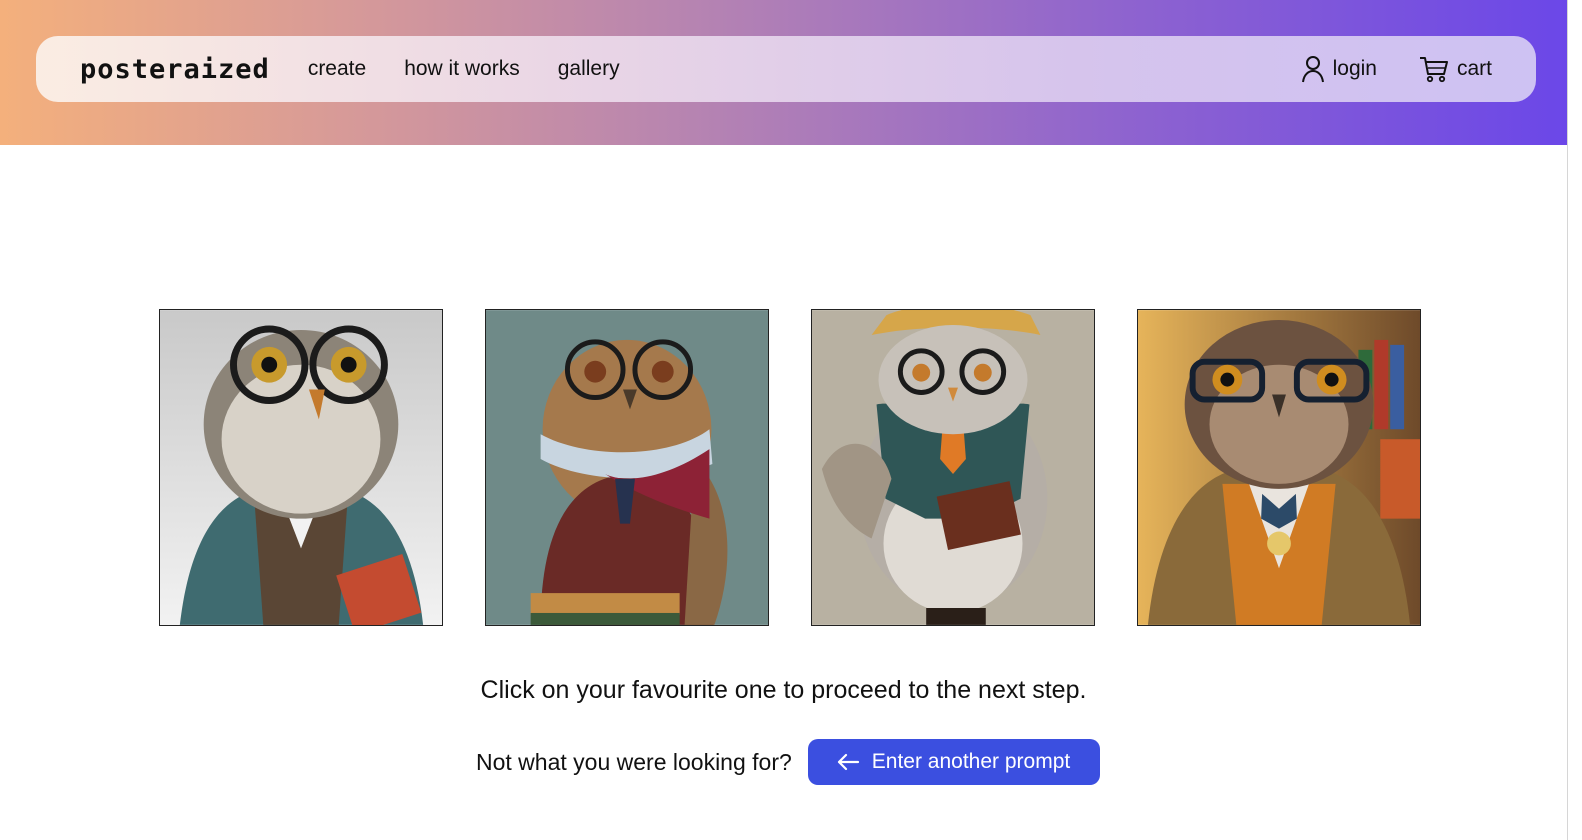  What do you see at coordinates (589, 69) in the screenshot?
I see `nav-gallery: gallery` at bounding box center [589, 69].